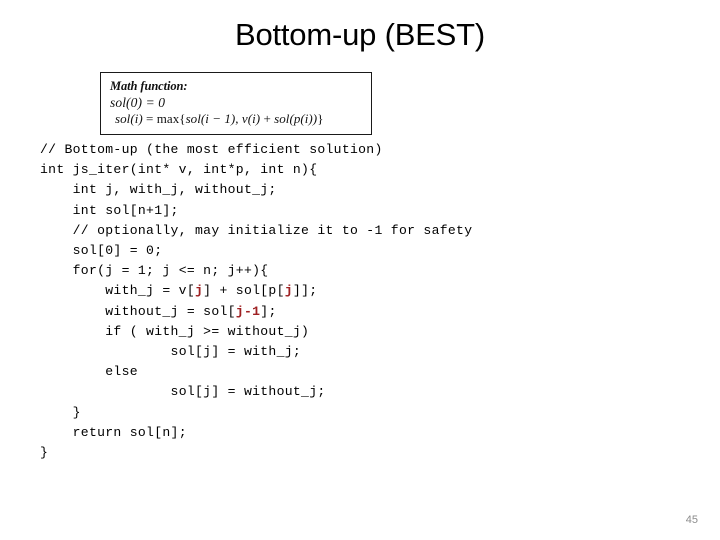  What do you see at coordinates (320, 119) in the screenshot?
I see `math-brace-close: }` at bounding box center [320, 119].